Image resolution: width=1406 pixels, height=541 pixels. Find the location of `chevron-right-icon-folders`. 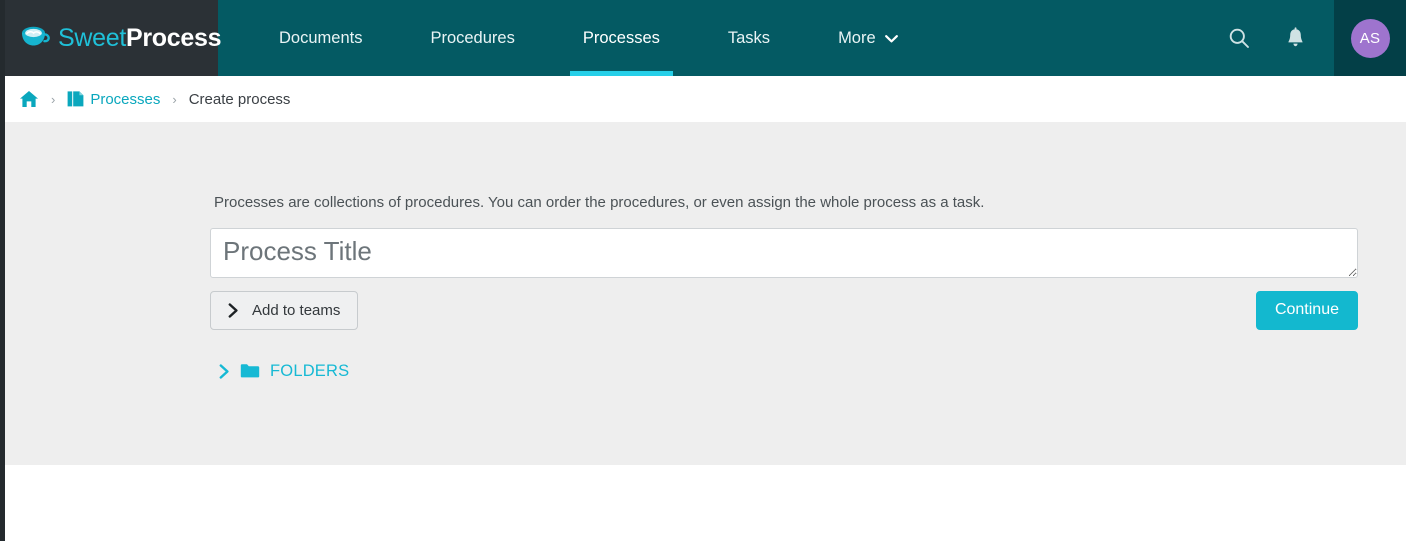

chevron-right-icon-folders is located at coordinates (224, 371).